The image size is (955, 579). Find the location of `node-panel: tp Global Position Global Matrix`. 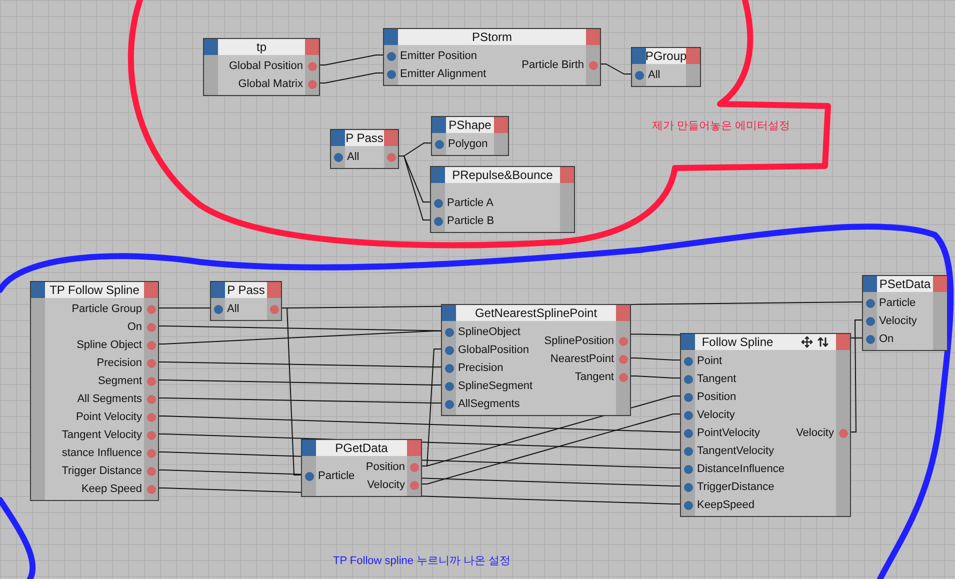

node-panel: tp Global Position Global Matrix is located at coordinates (261, 67).